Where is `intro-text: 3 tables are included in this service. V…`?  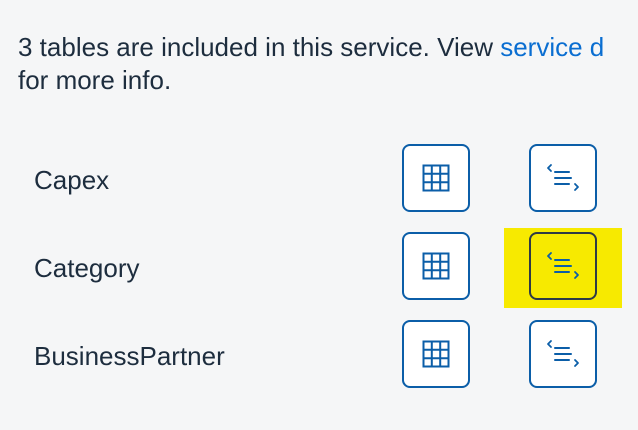 intro-text: 3 tables are included in this service. V… is located at coordinates (259, 47).